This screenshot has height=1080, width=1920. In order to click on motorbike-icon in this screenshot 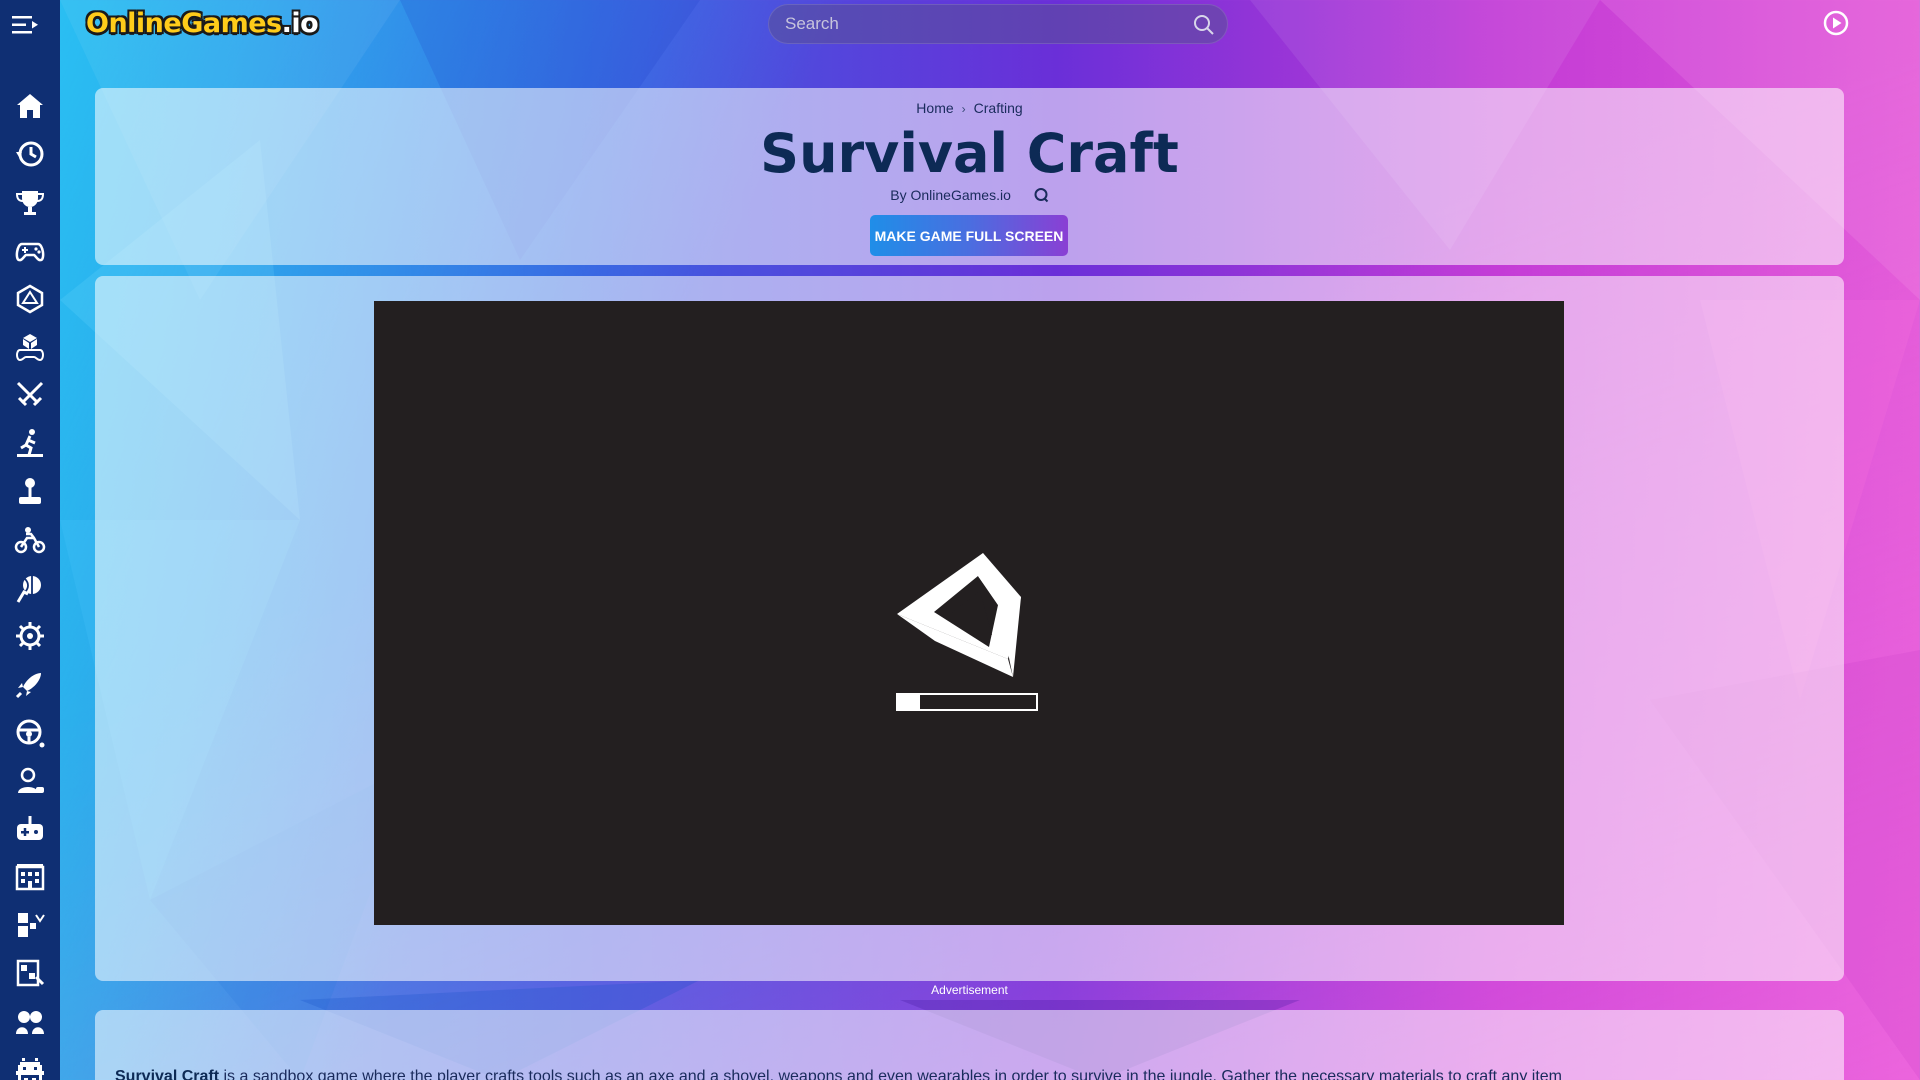, I will do `click(30, 540)`.